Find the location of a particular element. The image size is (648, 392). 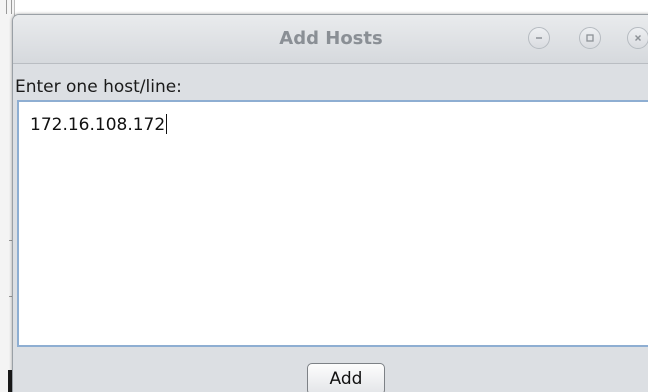

text-caret is located at coordinates (167, 124).